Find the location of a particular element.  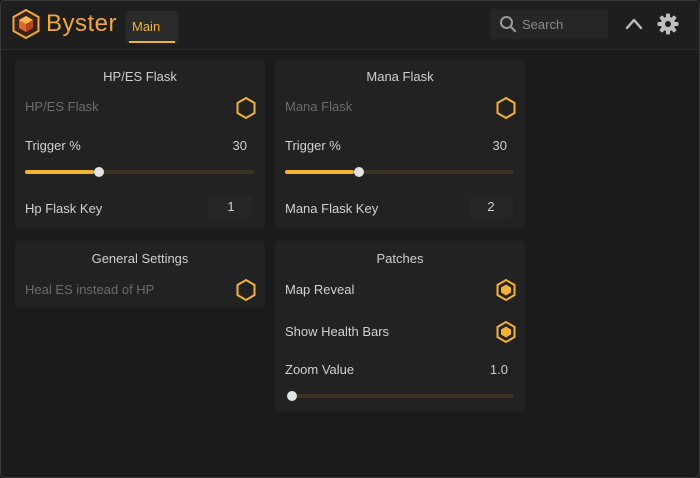

chevron-up-icon is located at coordinates (634, 24).